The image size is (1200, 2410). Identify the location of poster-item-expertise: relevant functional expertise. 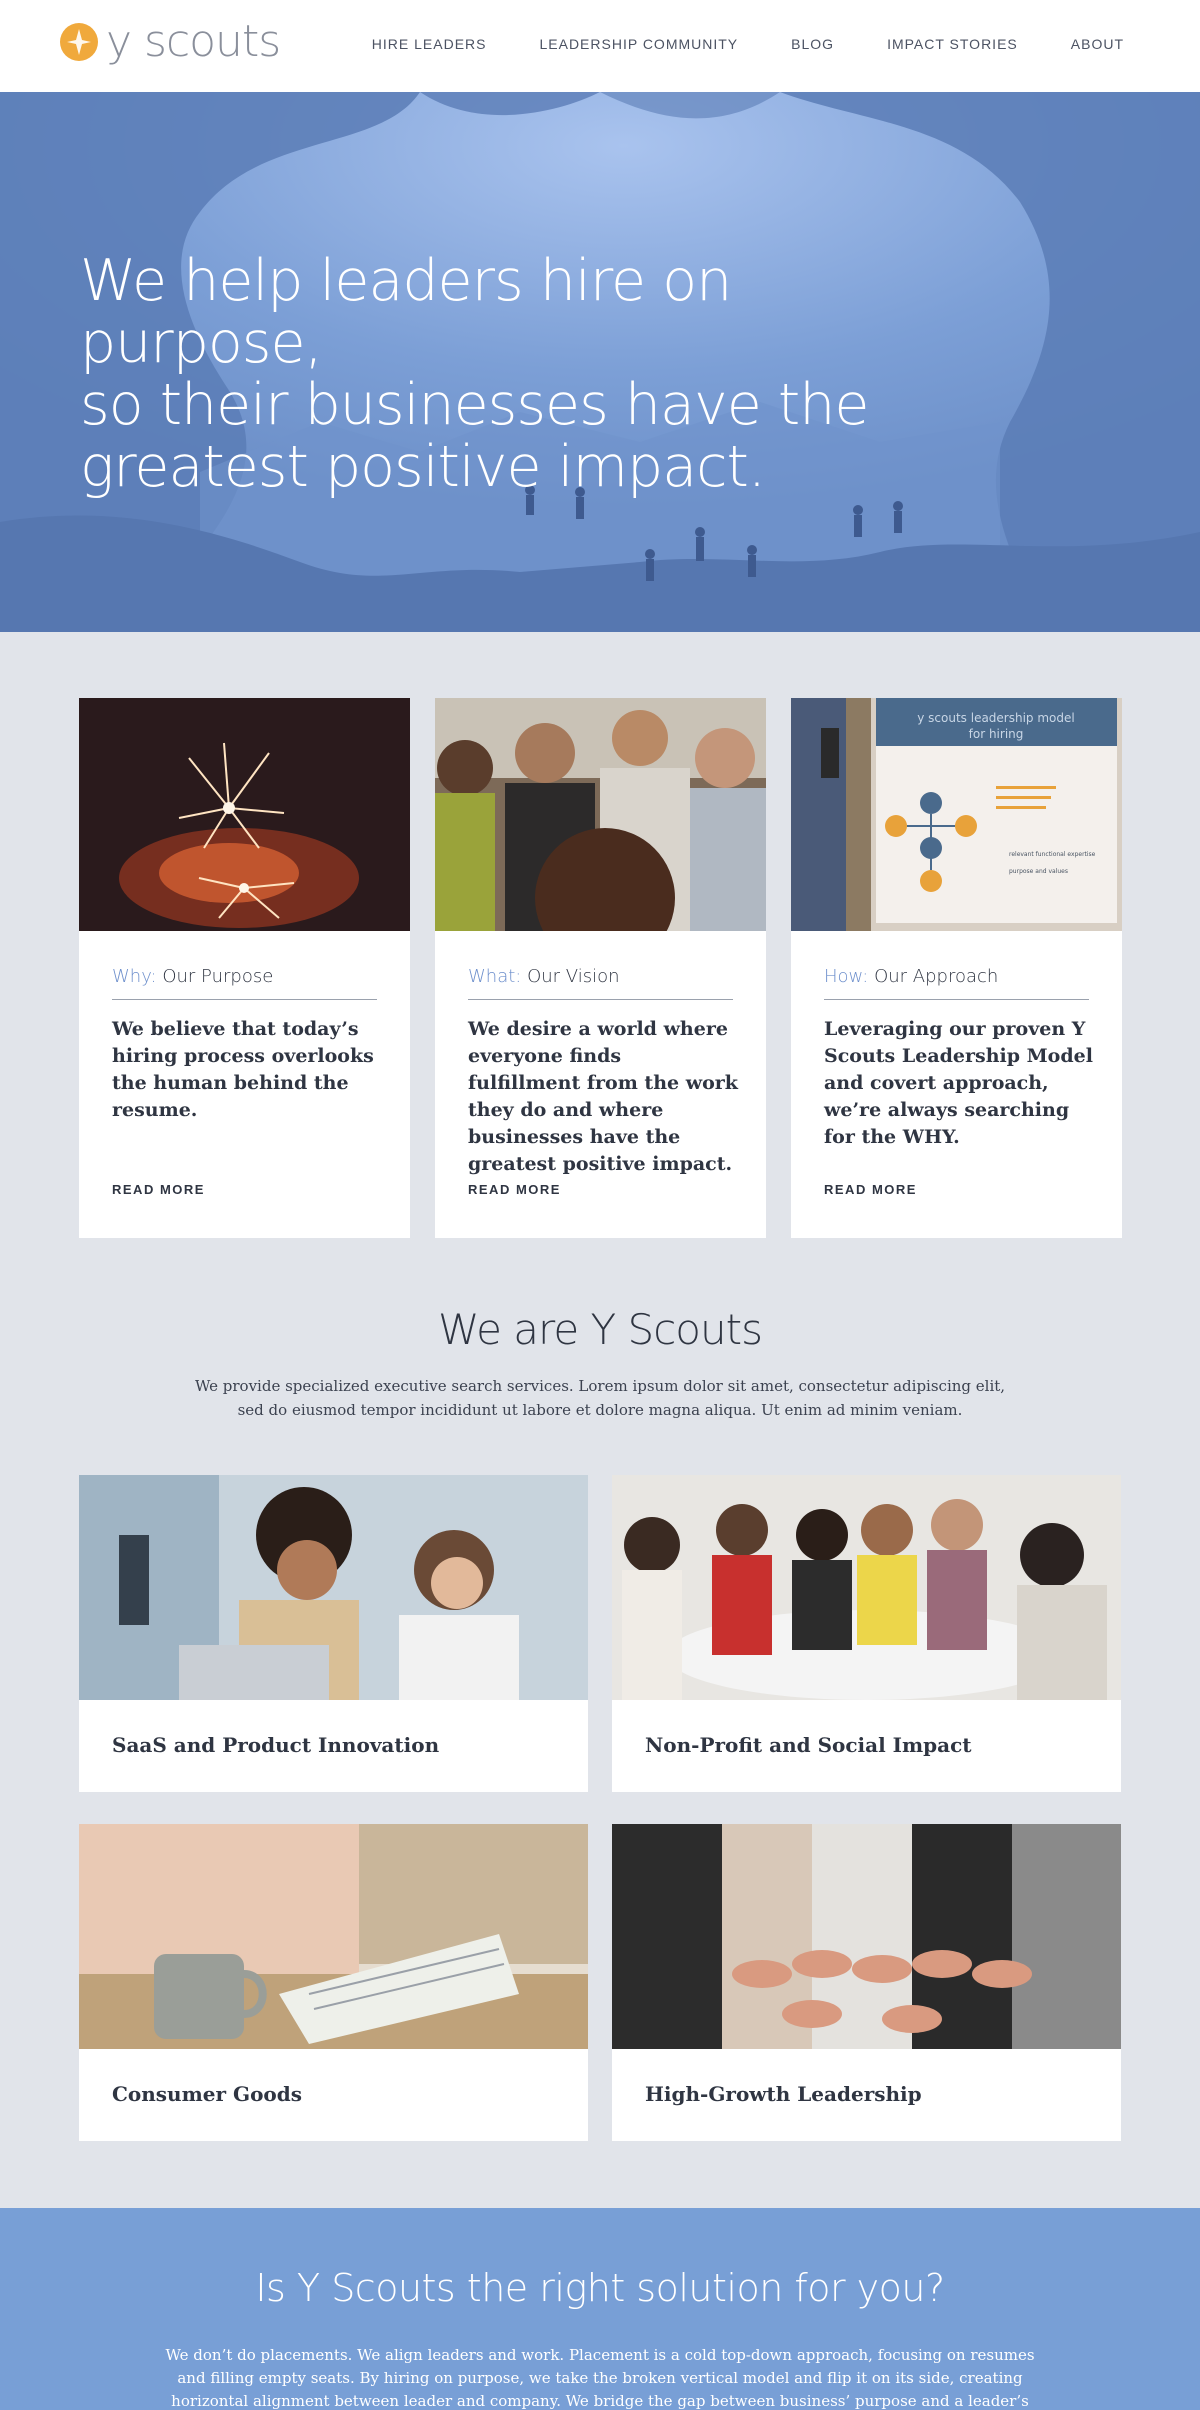
(1052, 854).